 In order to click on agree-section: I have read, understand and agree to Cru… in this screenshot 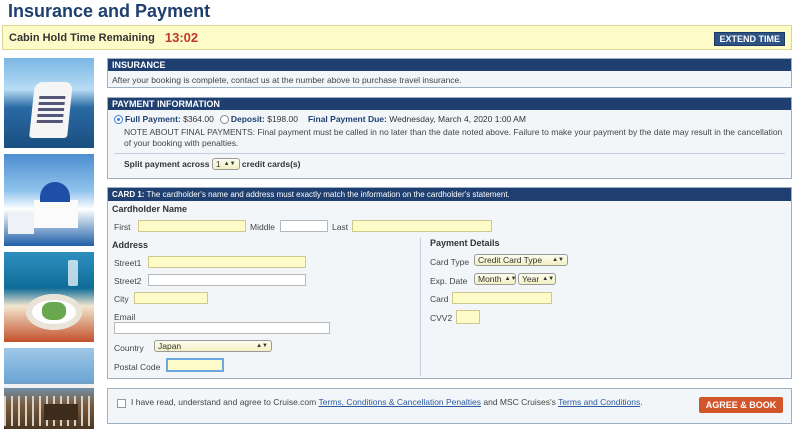, I will do `click(449, 406)`.